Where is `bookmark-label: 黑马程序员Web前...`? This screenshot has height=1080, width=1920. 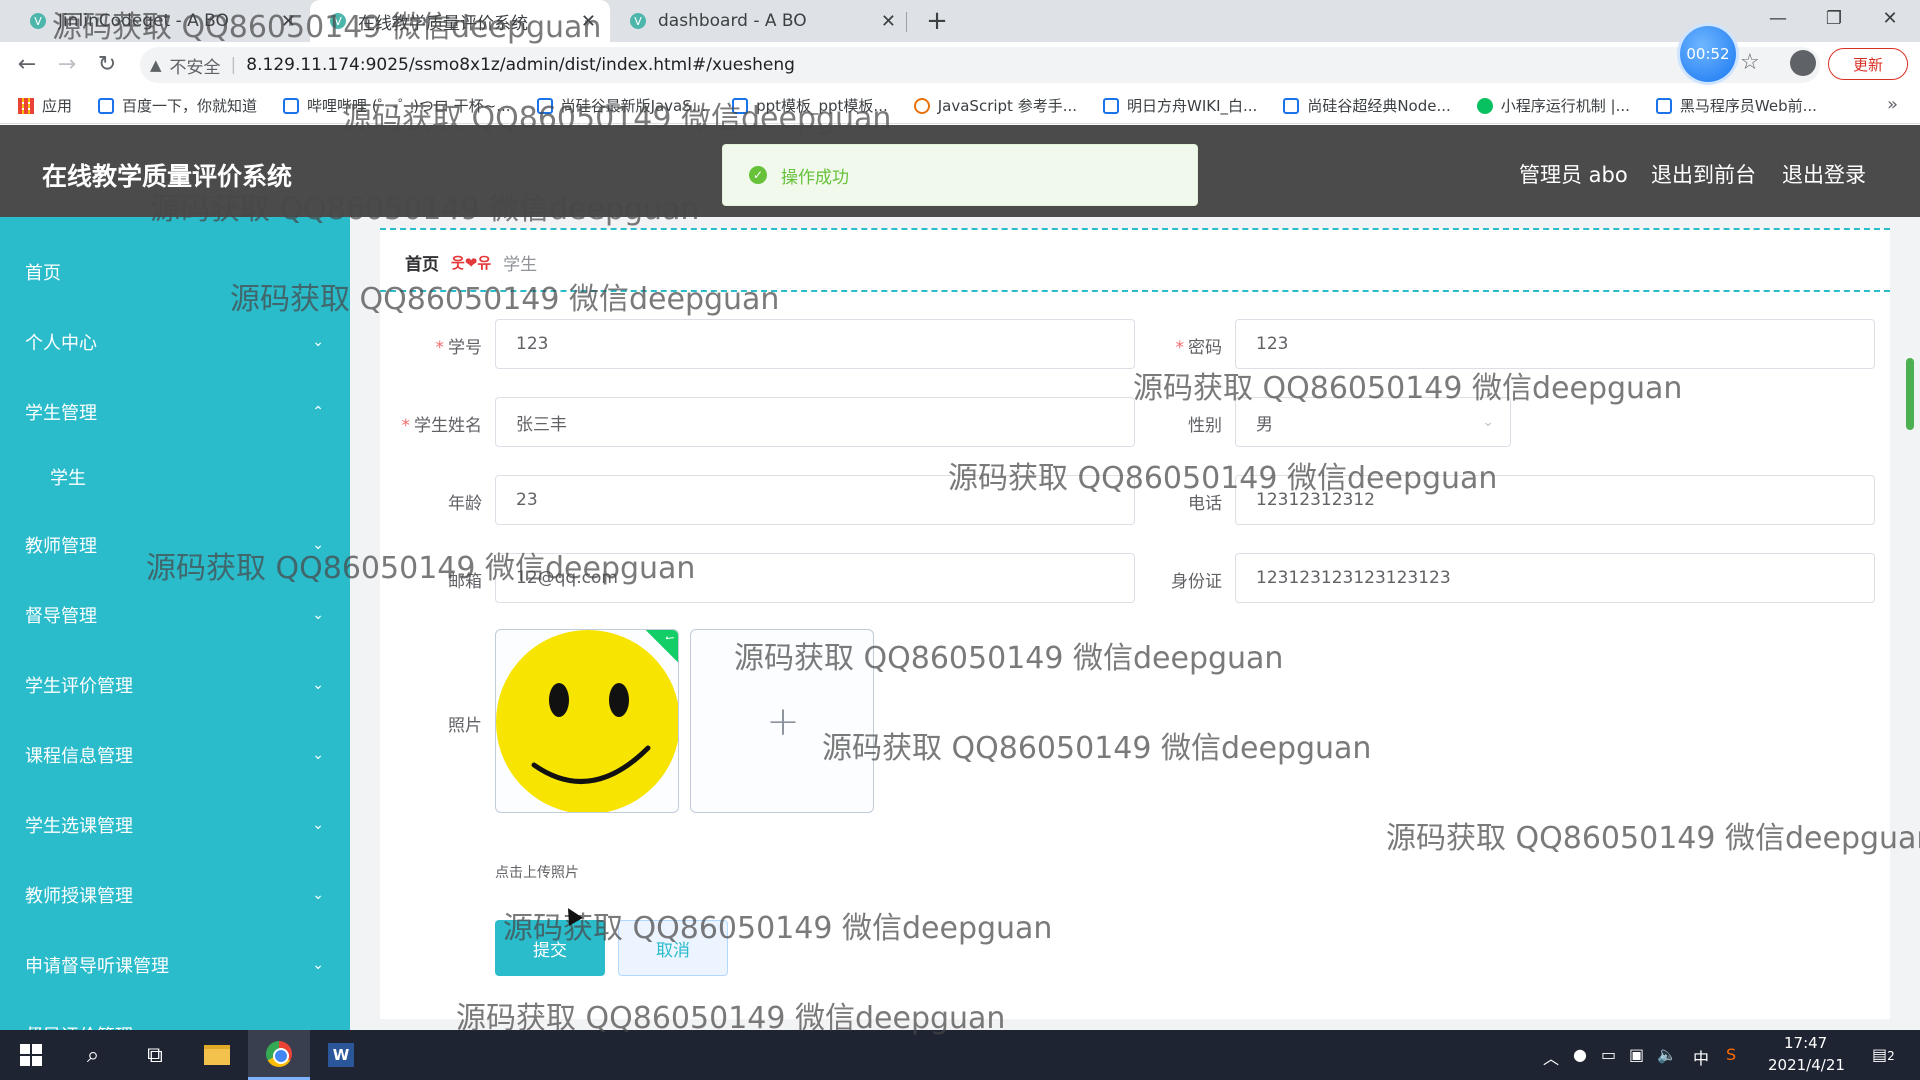 bookmark-label: 黑马程序员Web前... is located at coordinates (1748, 106).